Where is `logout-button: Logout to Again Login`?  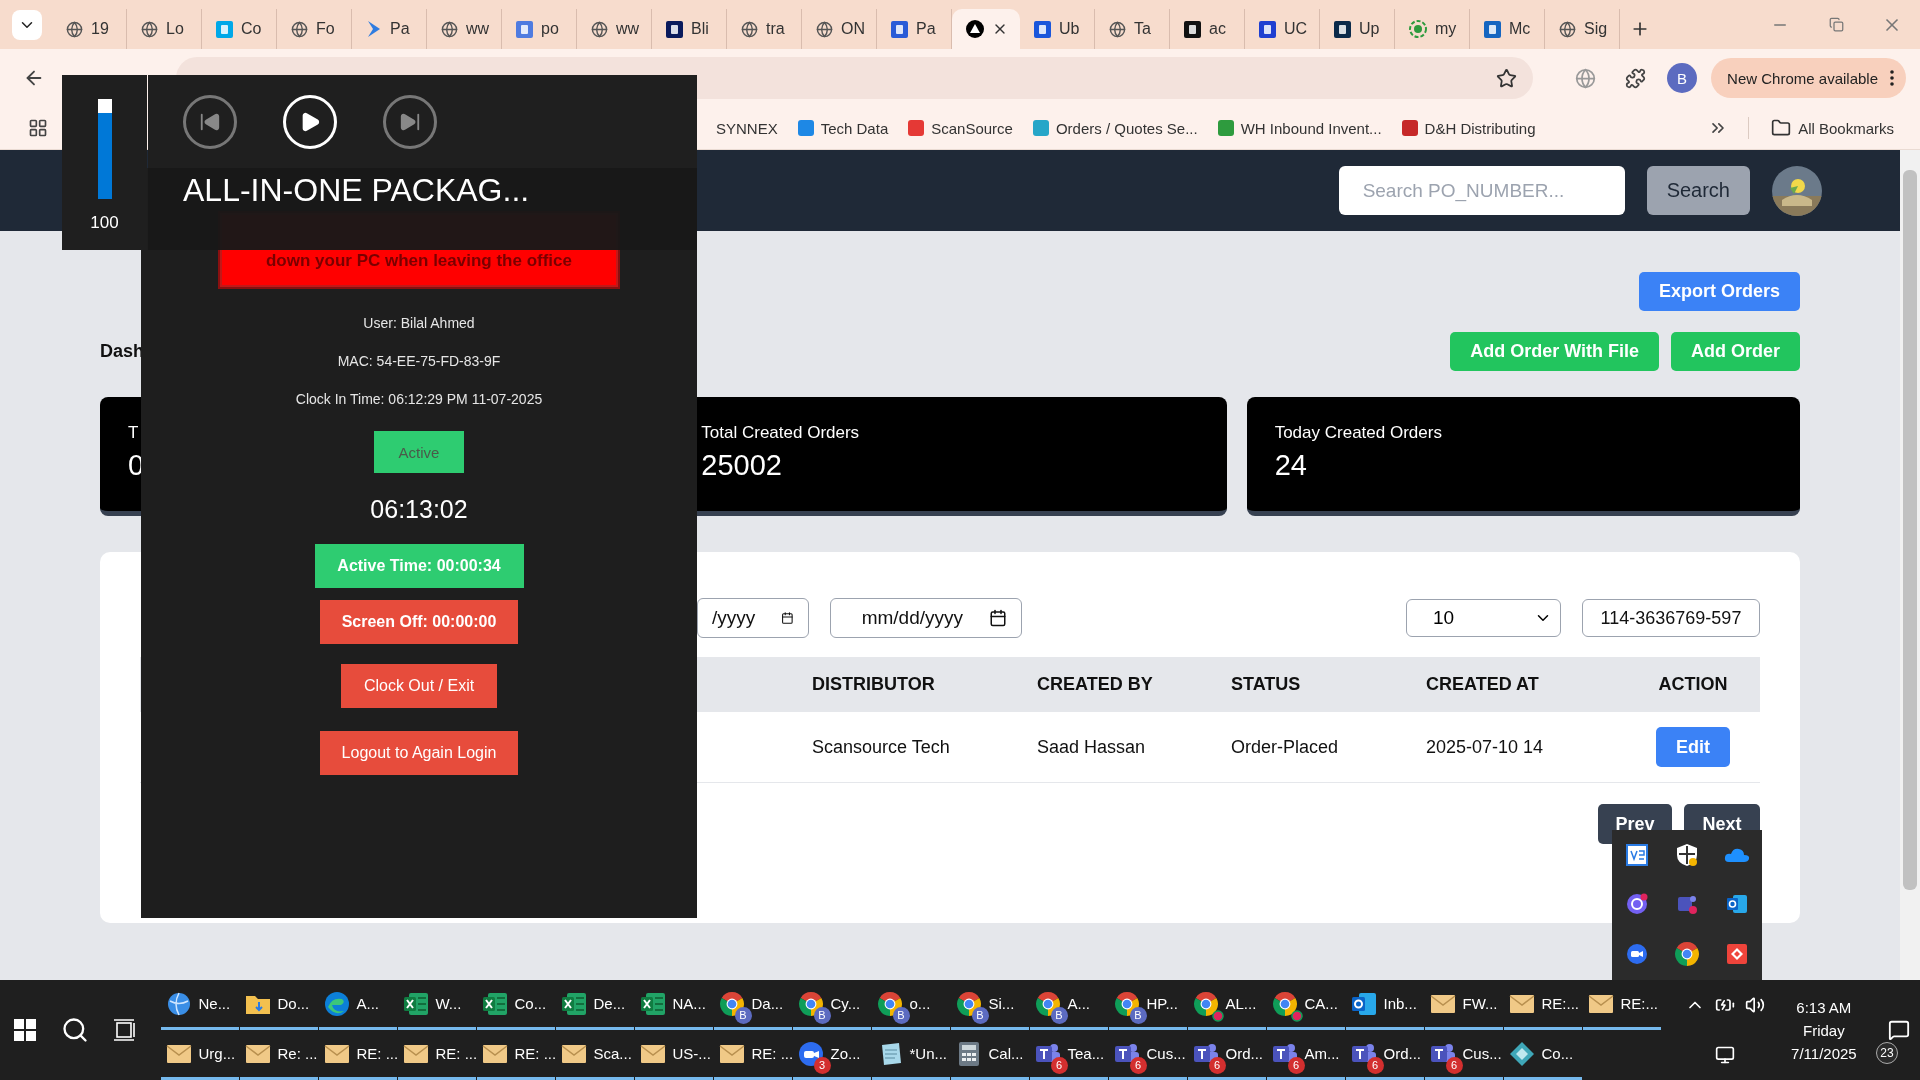 logout-button: Logout to Again Login is located at coordinates (419, 753).